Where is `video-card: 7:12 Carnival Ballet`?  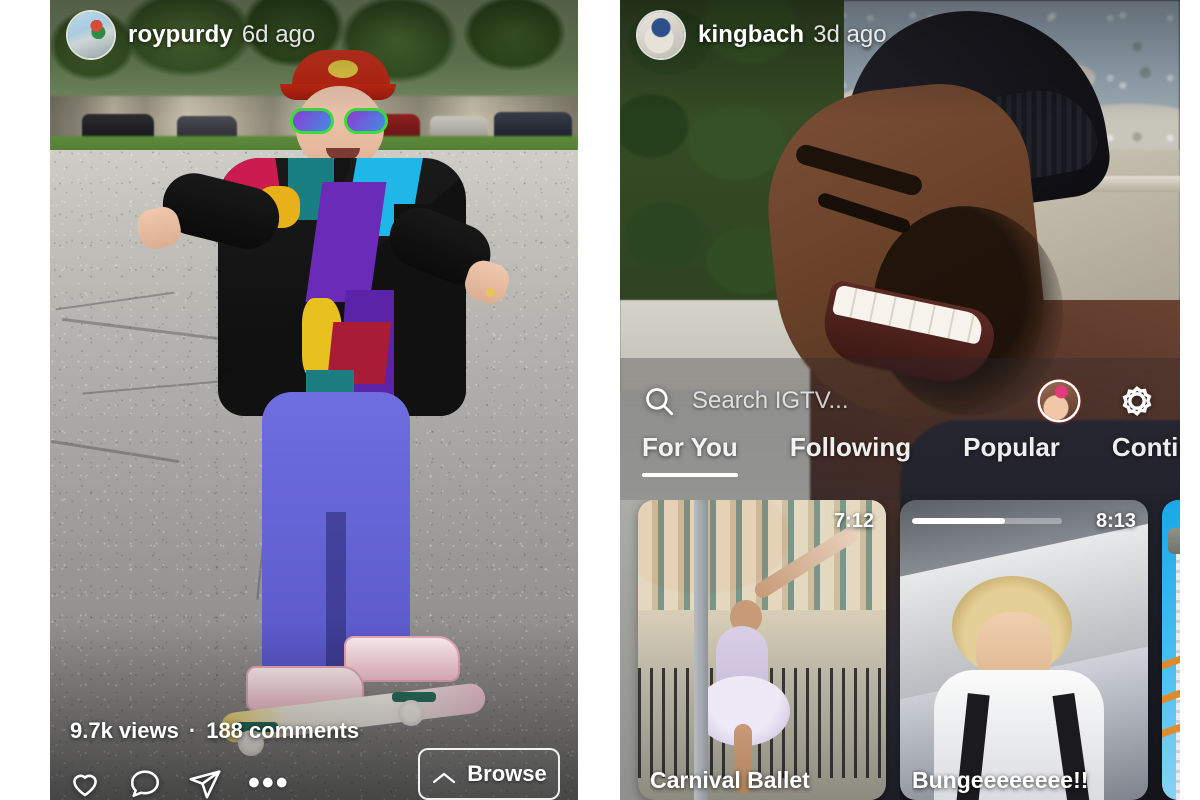 video-card: 7:12 Carnival Ballet is located at coordinates (762, 650).